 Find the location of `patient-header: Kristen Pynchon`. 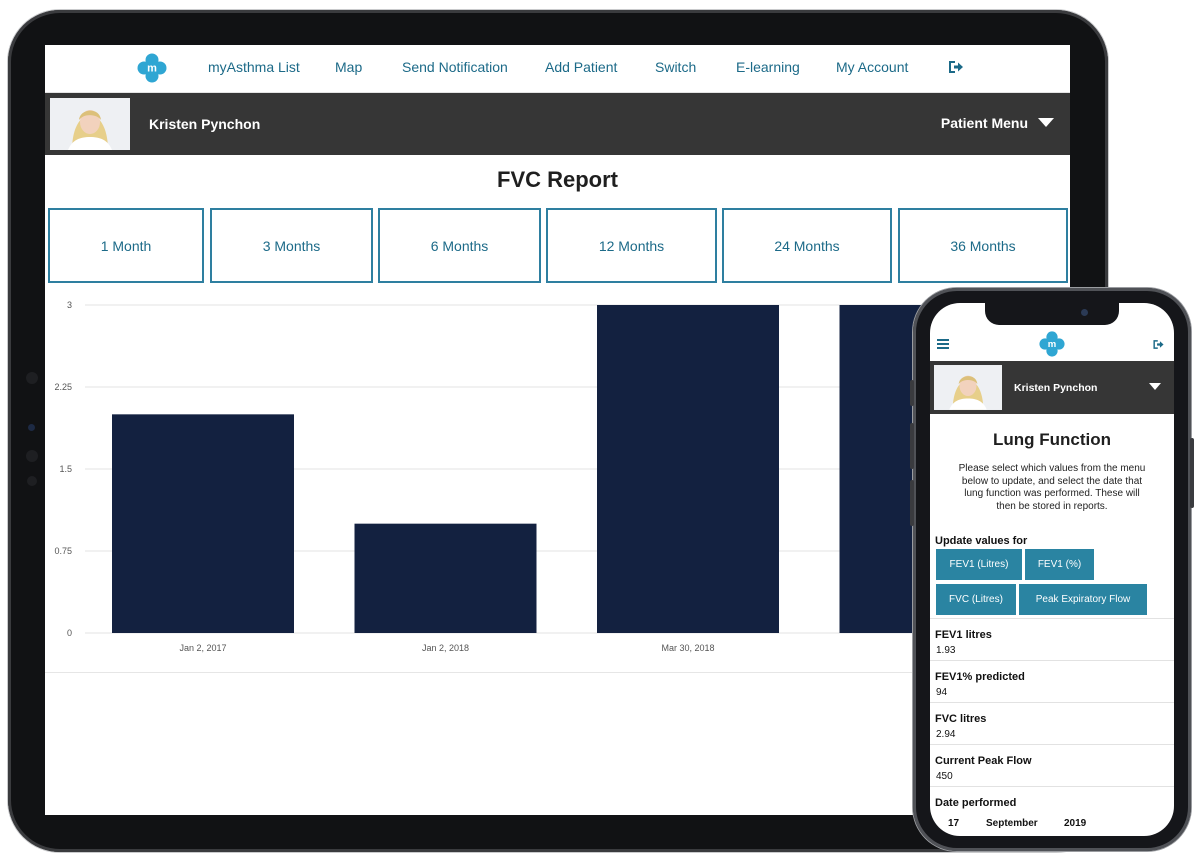

patient-header: Kristen Pynchon is located at coordinates (1052, 387).